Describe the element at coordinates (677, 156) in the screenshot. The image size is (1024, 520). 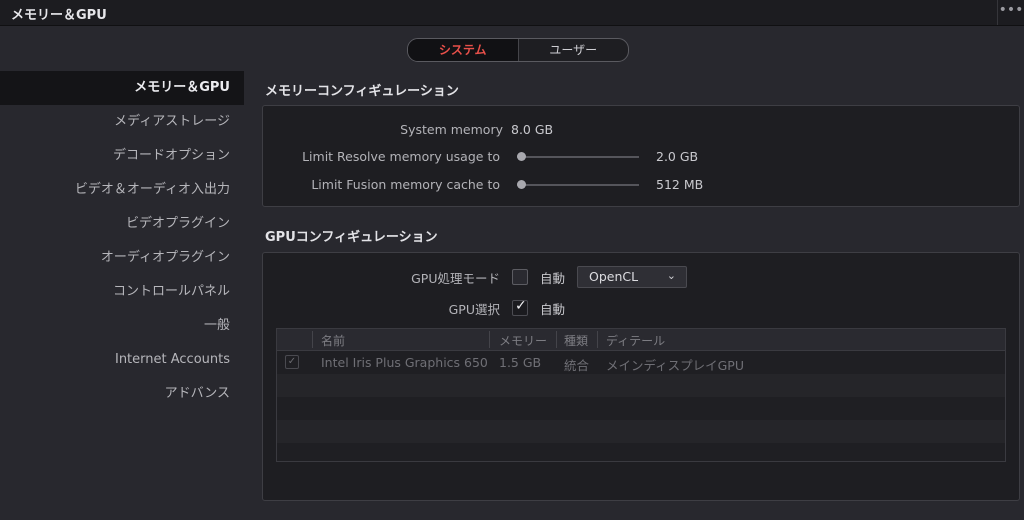
I see `resolve-memory-value: 2.0 GB` at that location.